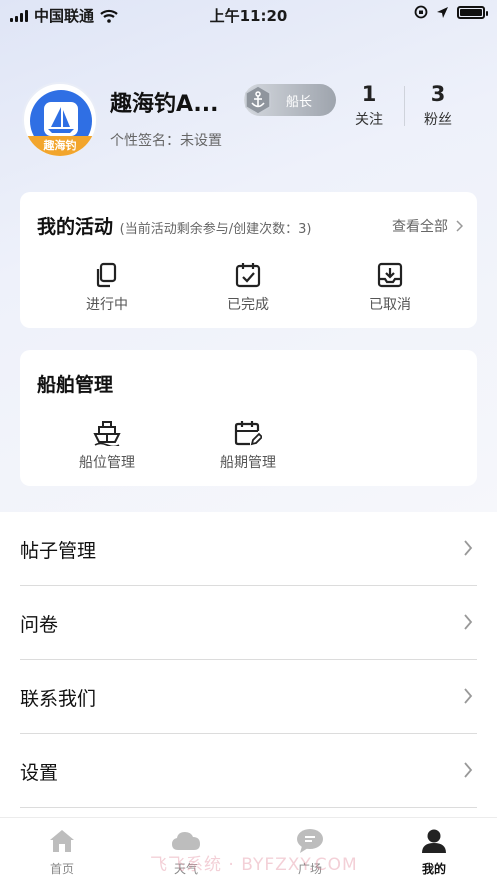  I want to click on activities-title: 我的活动 (当前活动剩余参与/创建次数：3), so click(174, 225).